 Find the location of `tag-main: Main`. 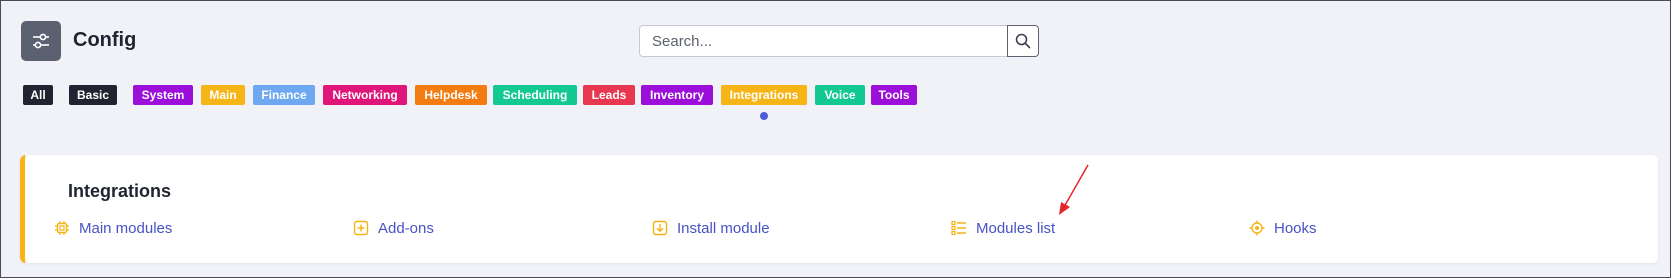

tag-main: Main is located at coordinates (223, 95).